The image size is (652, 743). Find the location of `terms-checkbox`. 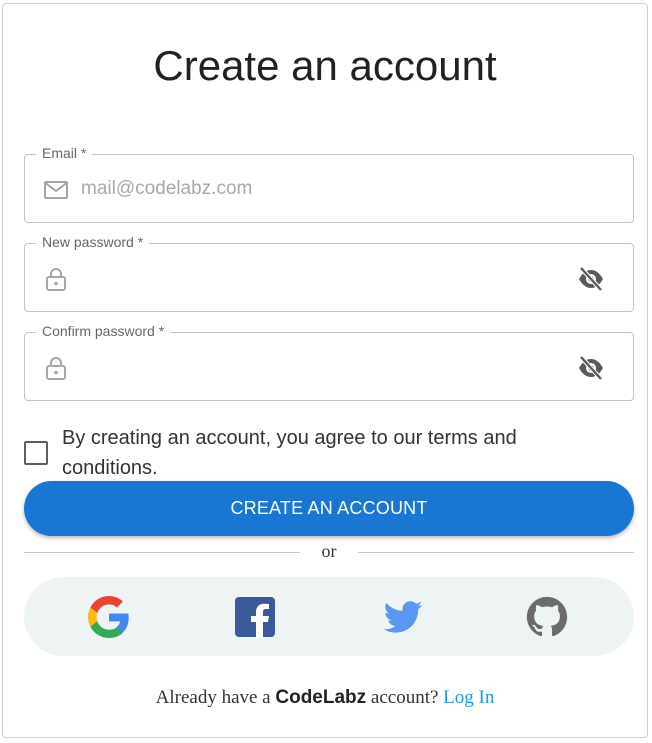

terms-checkbox is located at coordinates (36, 453).